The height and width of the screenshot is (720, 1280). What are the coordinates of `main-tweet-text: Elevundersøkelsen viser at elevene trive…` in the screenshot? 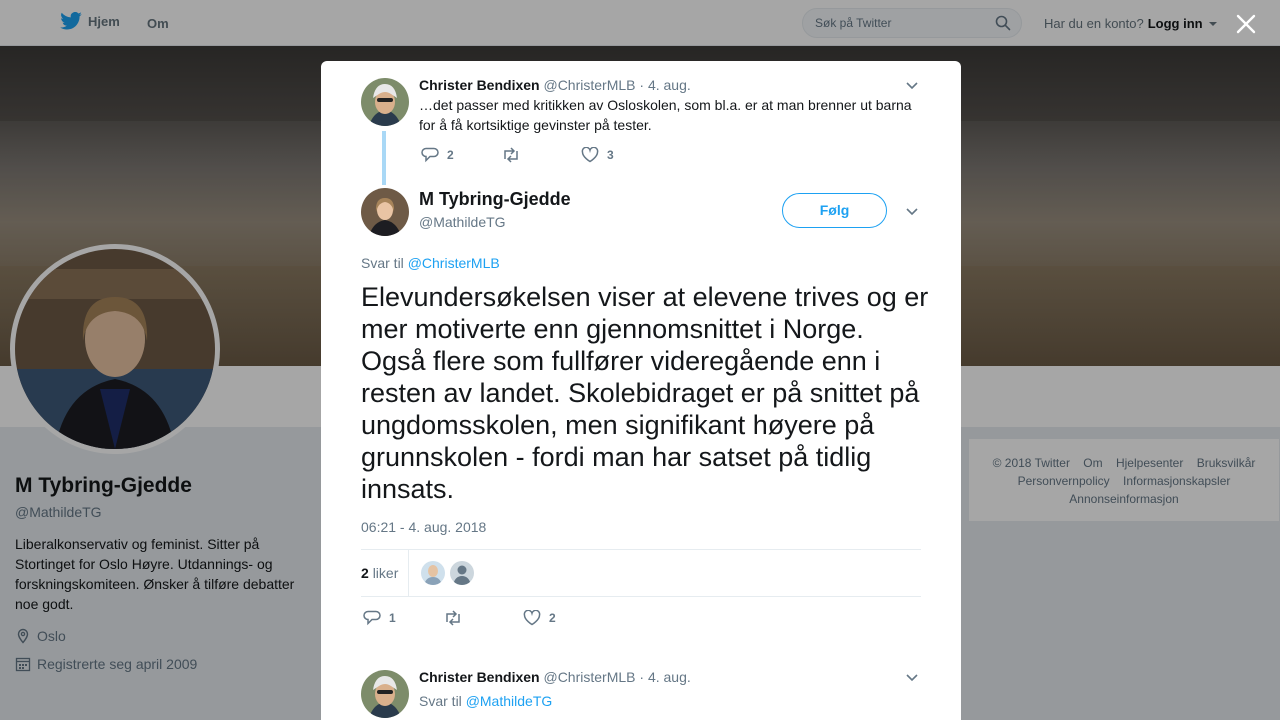 It's located at (645, 393).